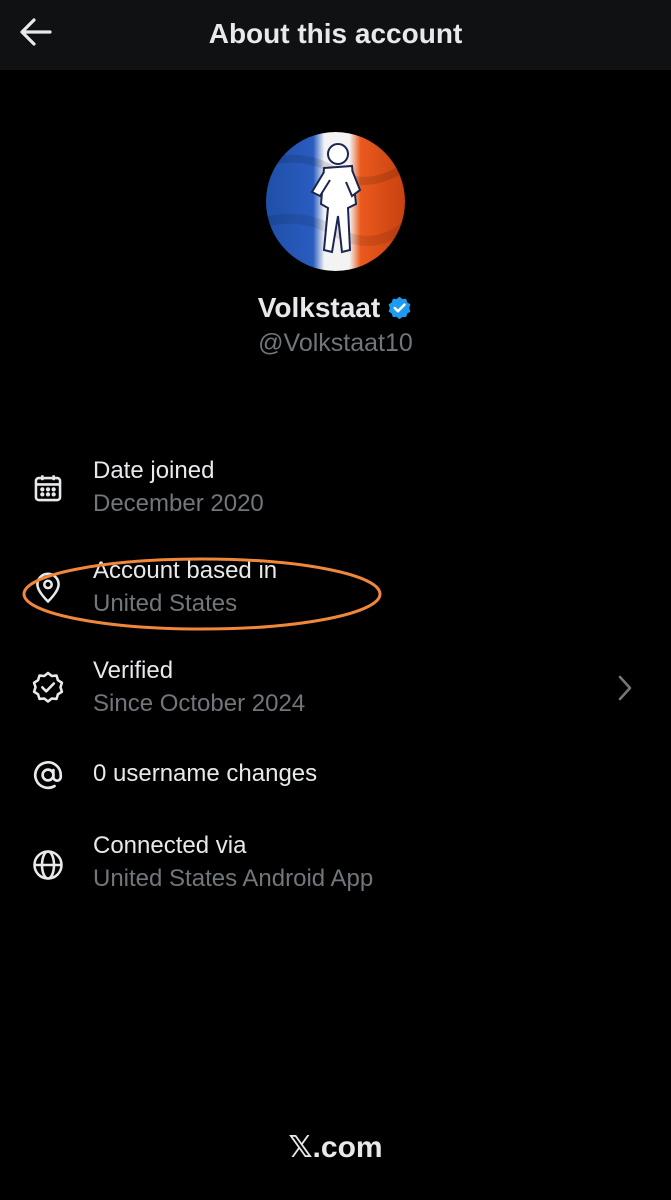 The image size is (671, 1200). What do you see at coordinates (335, 343) in the screenshot?
I see `username-handle: @Volkstaat10` at bounding box center [335, 343].